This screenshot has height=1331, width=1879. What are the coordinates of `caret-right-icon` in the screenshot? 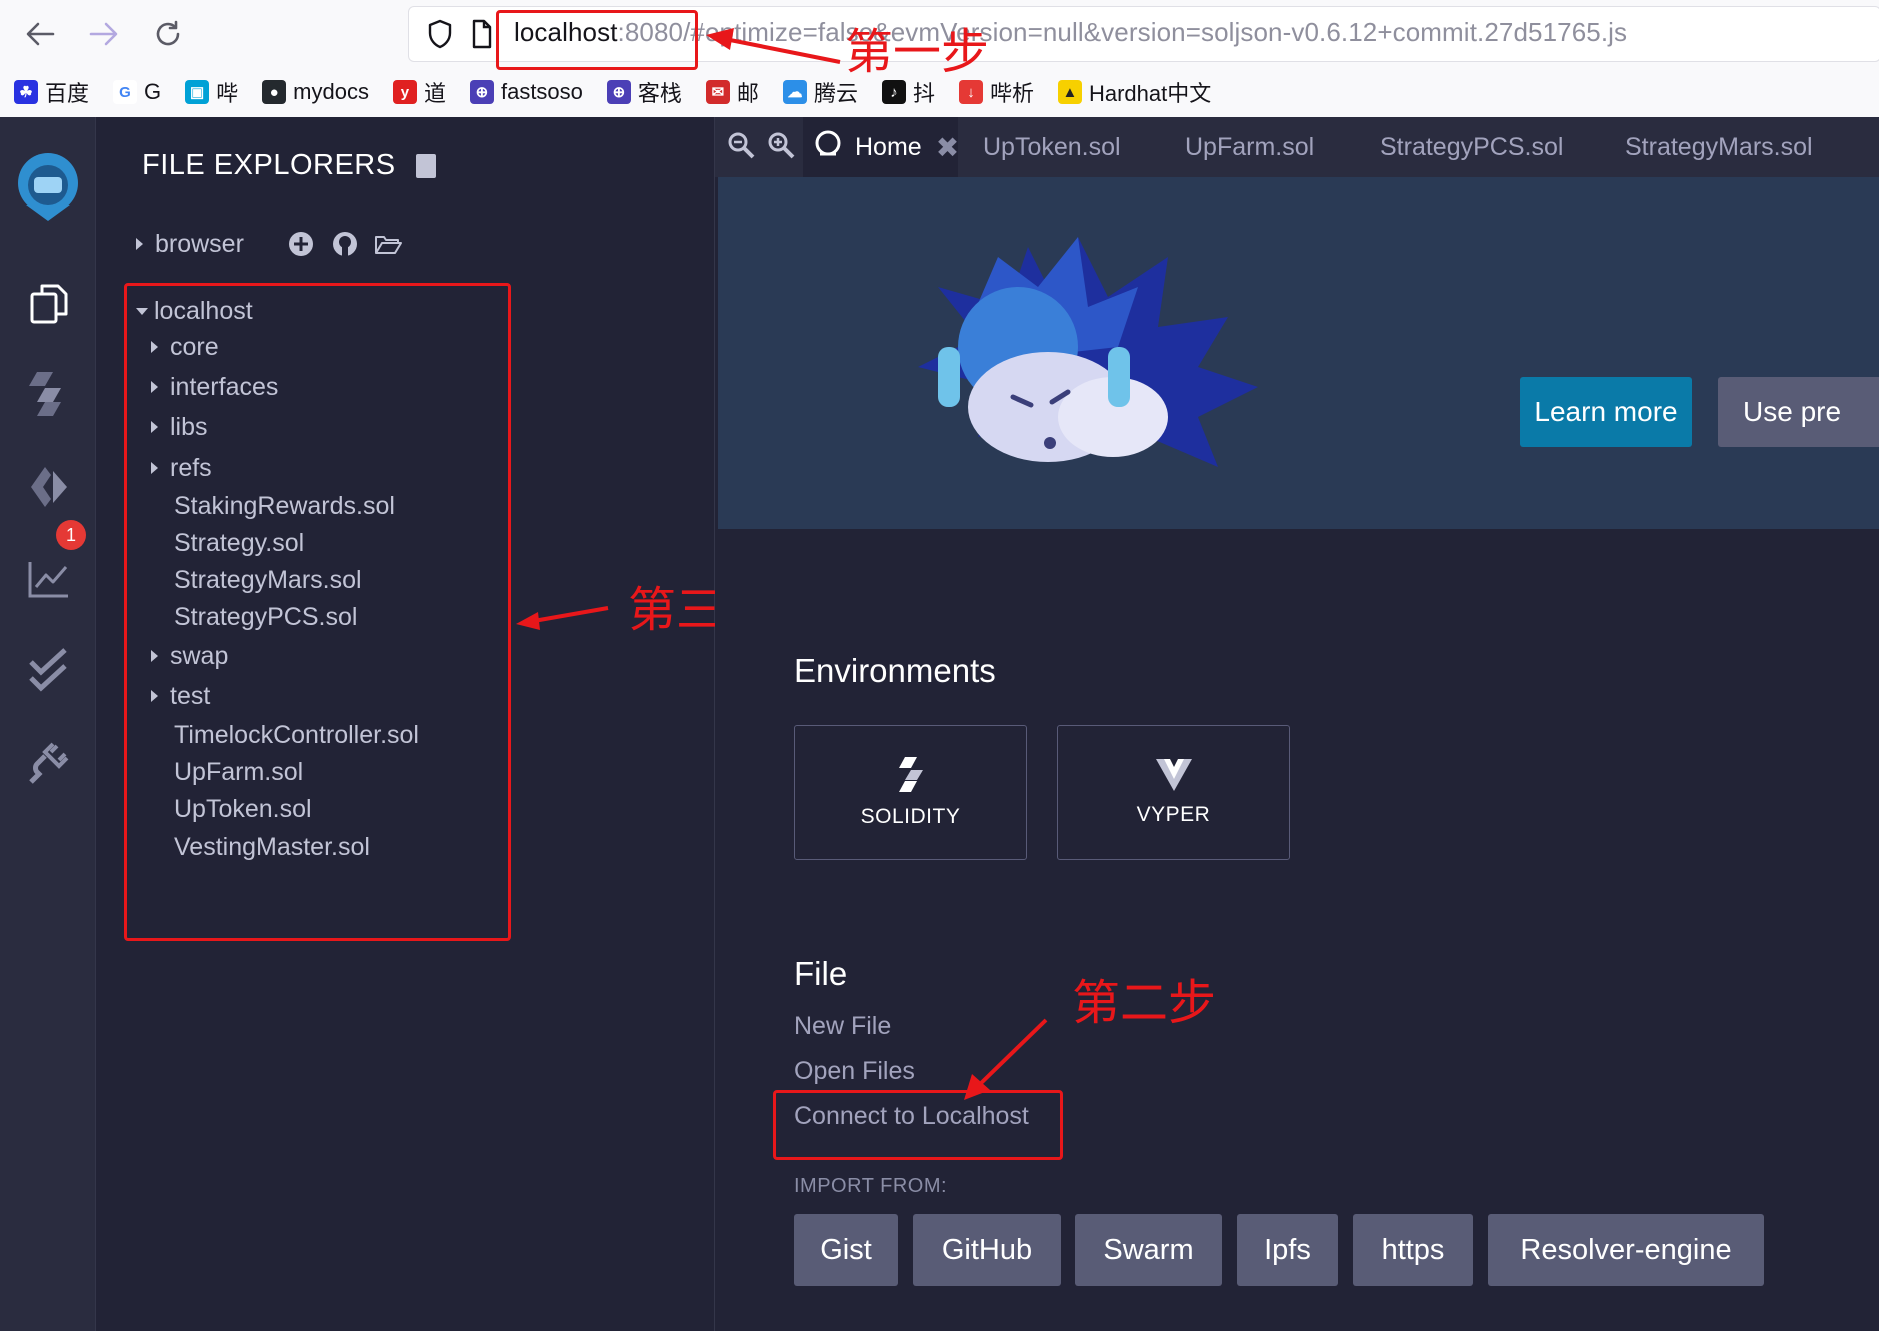 It's located at (139, 244).